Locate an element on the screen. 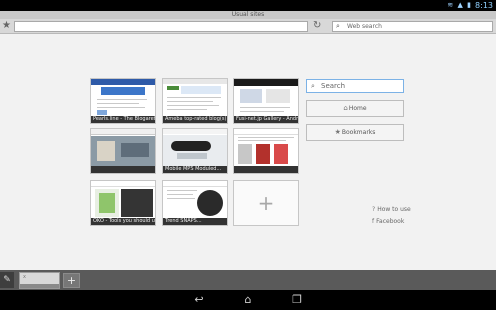  facebook-label: Facebook is located at coordinates (390, 221).